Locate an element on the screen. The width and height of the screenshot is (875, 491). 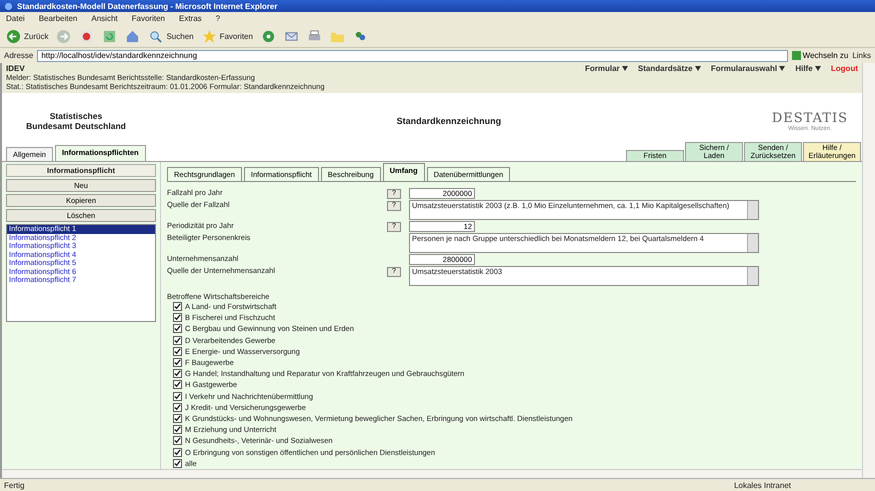
page-title: Standardkennzeichnung is located at coordinates (449, 121).